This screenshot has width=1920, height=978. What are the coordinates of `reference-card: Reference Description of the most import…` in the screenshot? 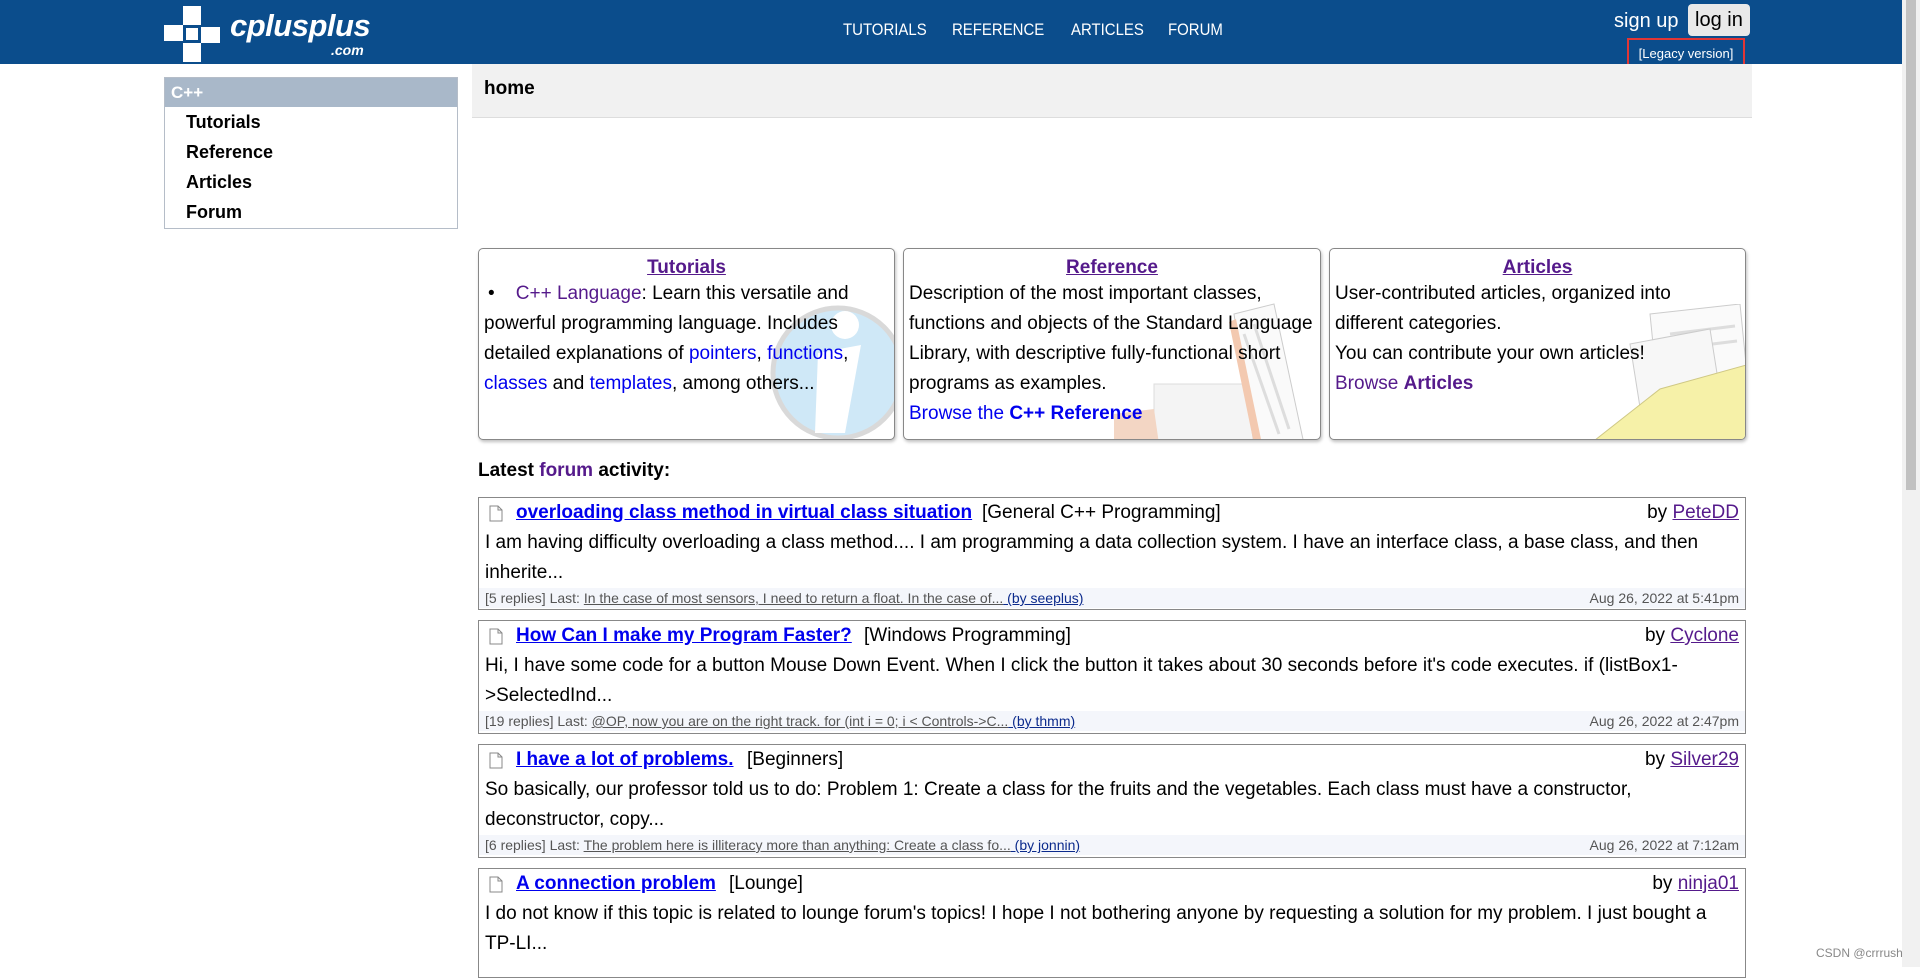 It's located at (1112, 344).